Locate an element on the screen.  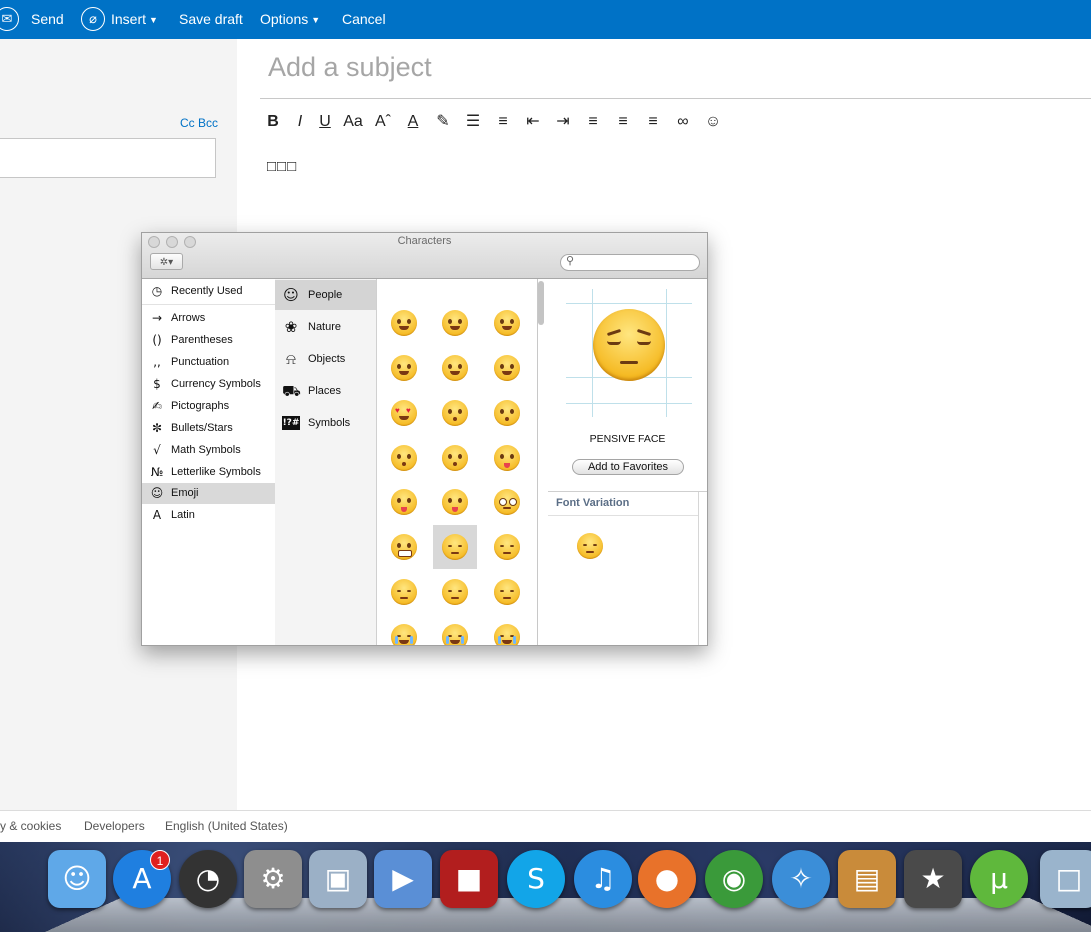
category-item: √ Math Symbols is located at coordinates (208, 450).